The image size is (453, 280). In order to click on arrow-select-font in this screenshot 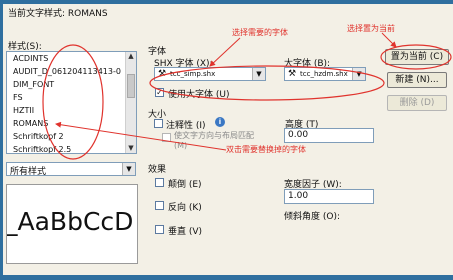, I will do `click(225, 52)`.